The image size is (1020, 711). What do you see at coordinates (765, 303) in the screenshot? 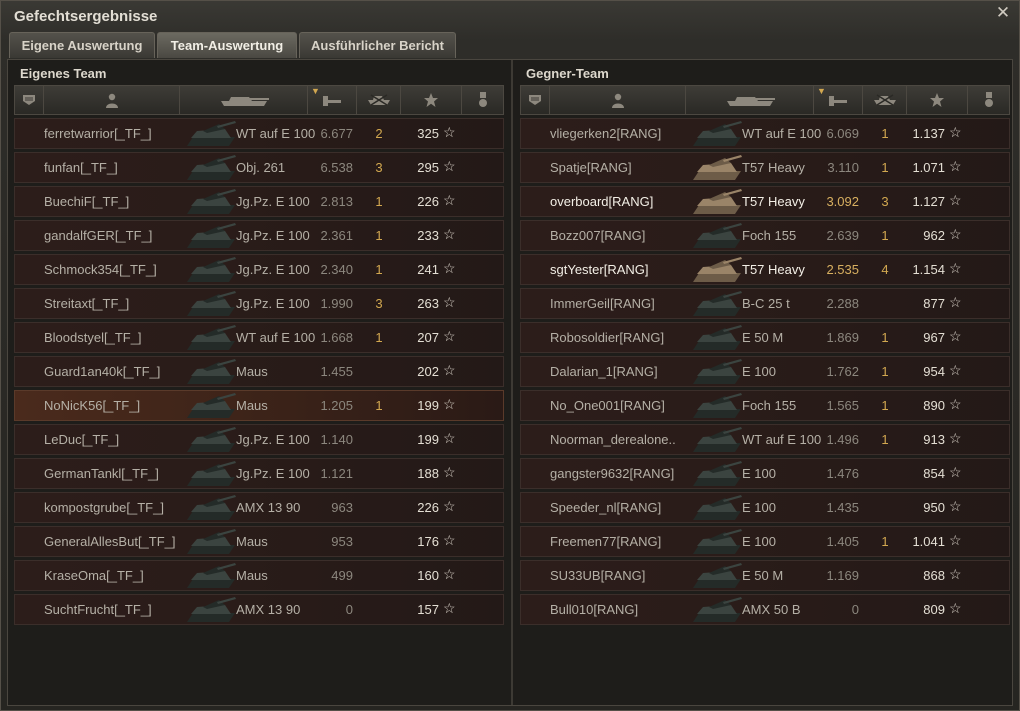
I see `player-row: ImmerGeil[RANG] B-C 25 t 2.288 877 ☆` at bounding box center [765, 303].